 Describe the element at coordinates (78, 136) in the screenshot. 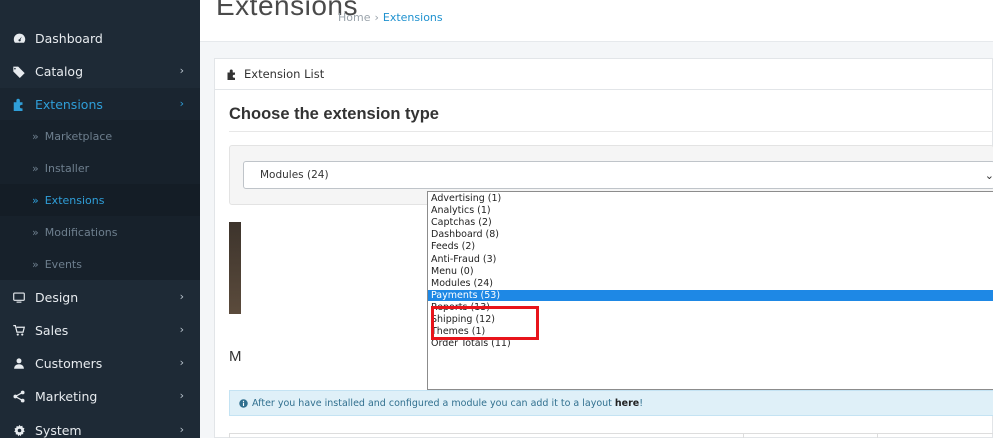

I see `sidebar-subitem-label: Marketplace` at that location.